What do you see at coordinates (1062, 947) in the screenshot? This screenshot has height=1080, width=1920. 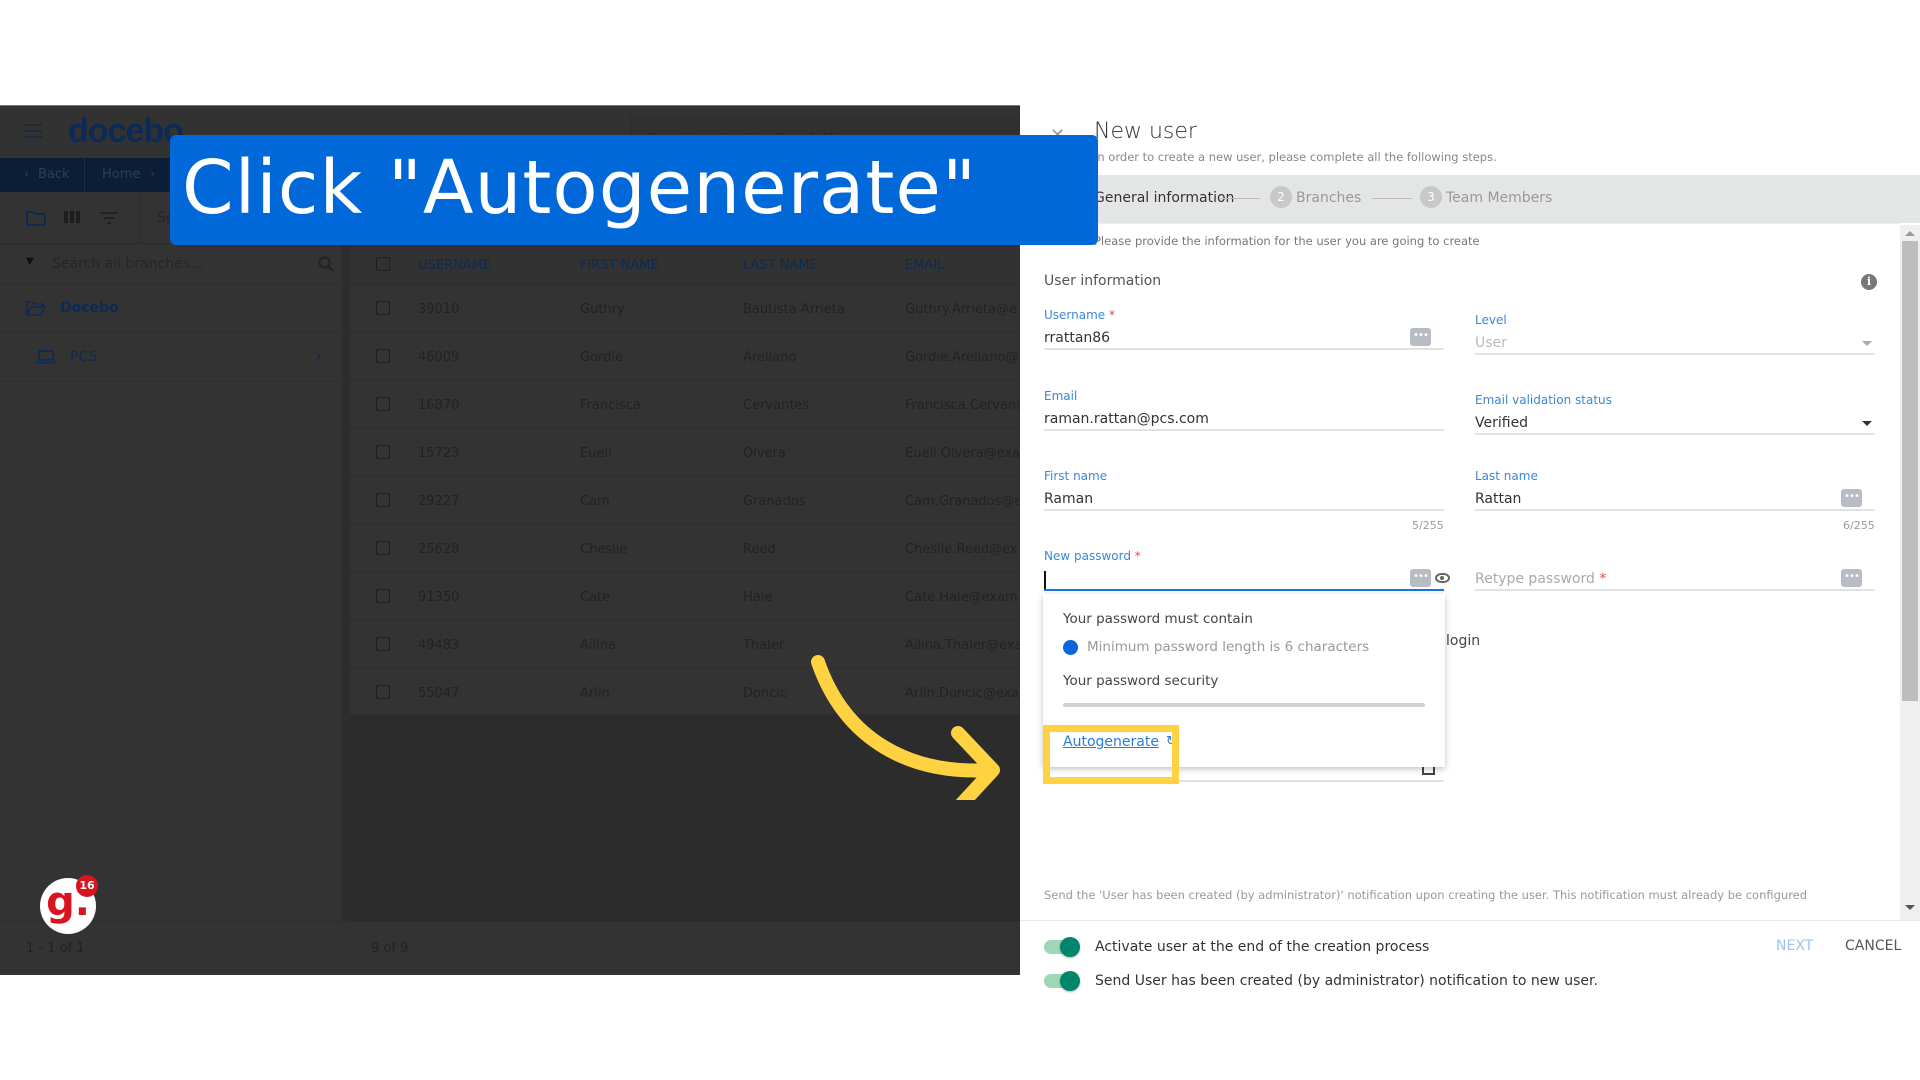 I see `activate-user-toggle` at bounding box center [1062, 947].